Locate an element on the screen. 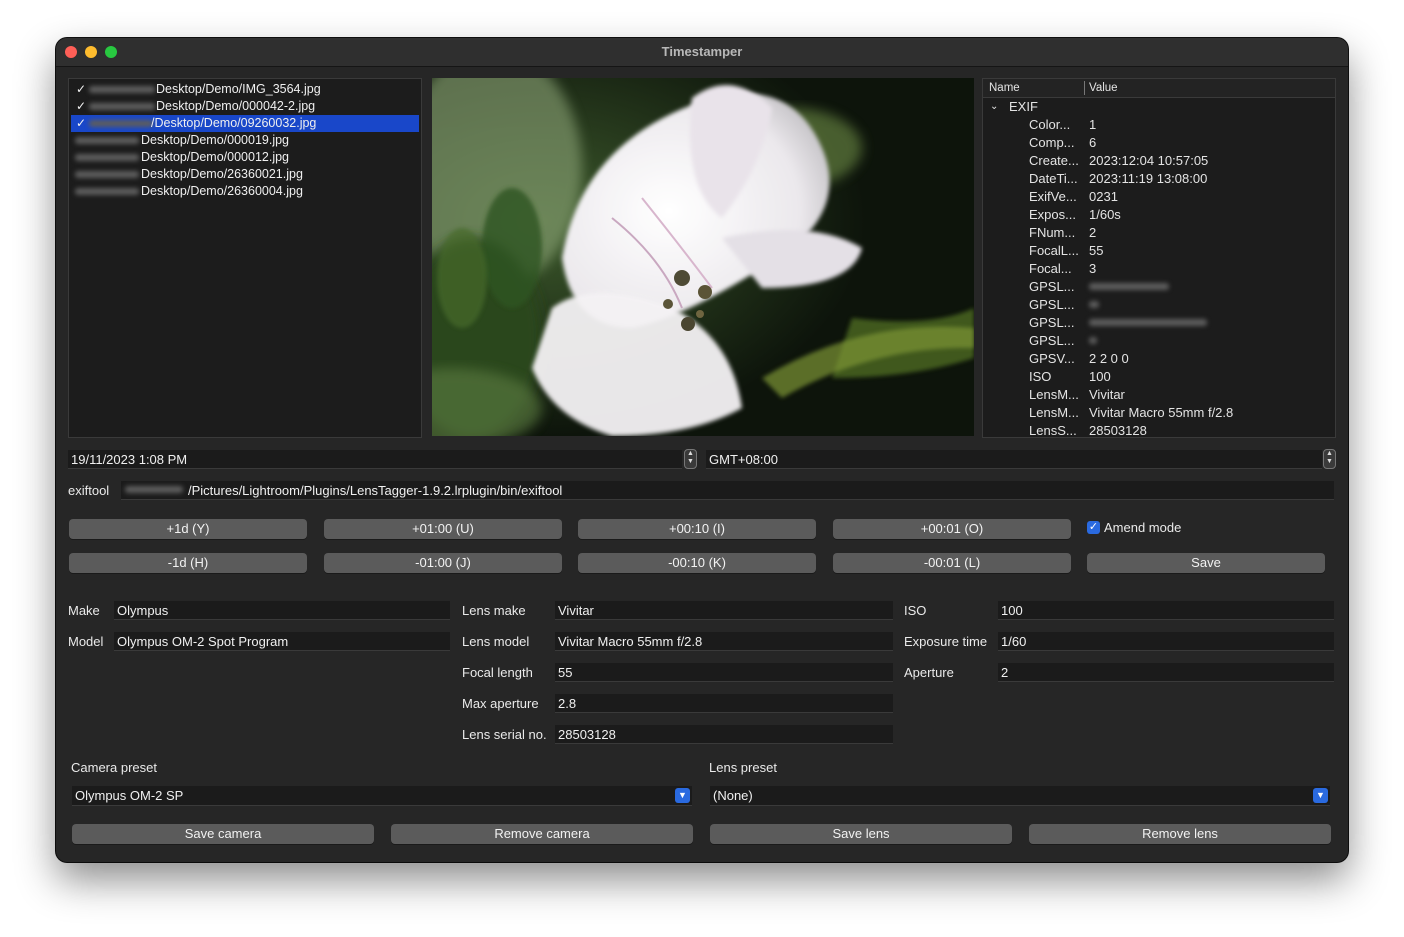  exif-tag-value: 1/60s is located at coordinates (1105, 214).